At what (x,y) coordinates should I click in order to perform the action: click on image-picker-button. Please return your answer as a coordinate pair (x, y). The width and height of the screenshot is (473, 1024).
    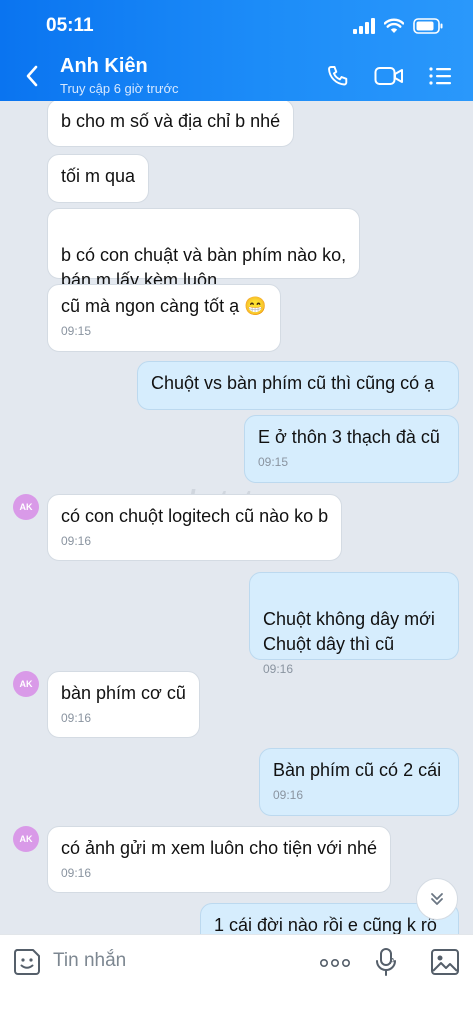
    Looking at the image, I should click on (445, 962).